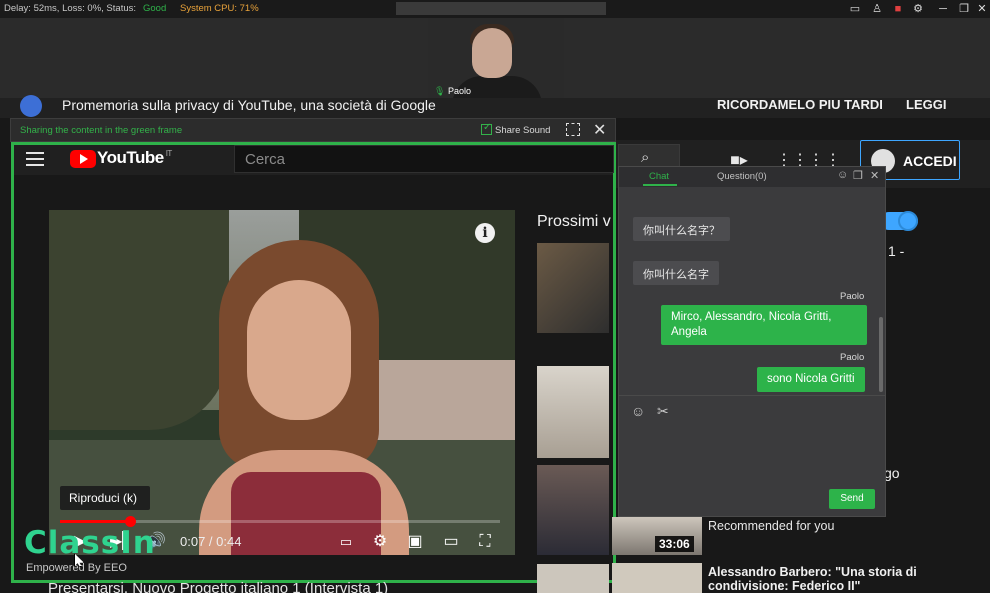 The image size is (990, 593). Describe the element at coordinates (83, 159) in the screenshot. I see `youtube-logo-icon` at that location.